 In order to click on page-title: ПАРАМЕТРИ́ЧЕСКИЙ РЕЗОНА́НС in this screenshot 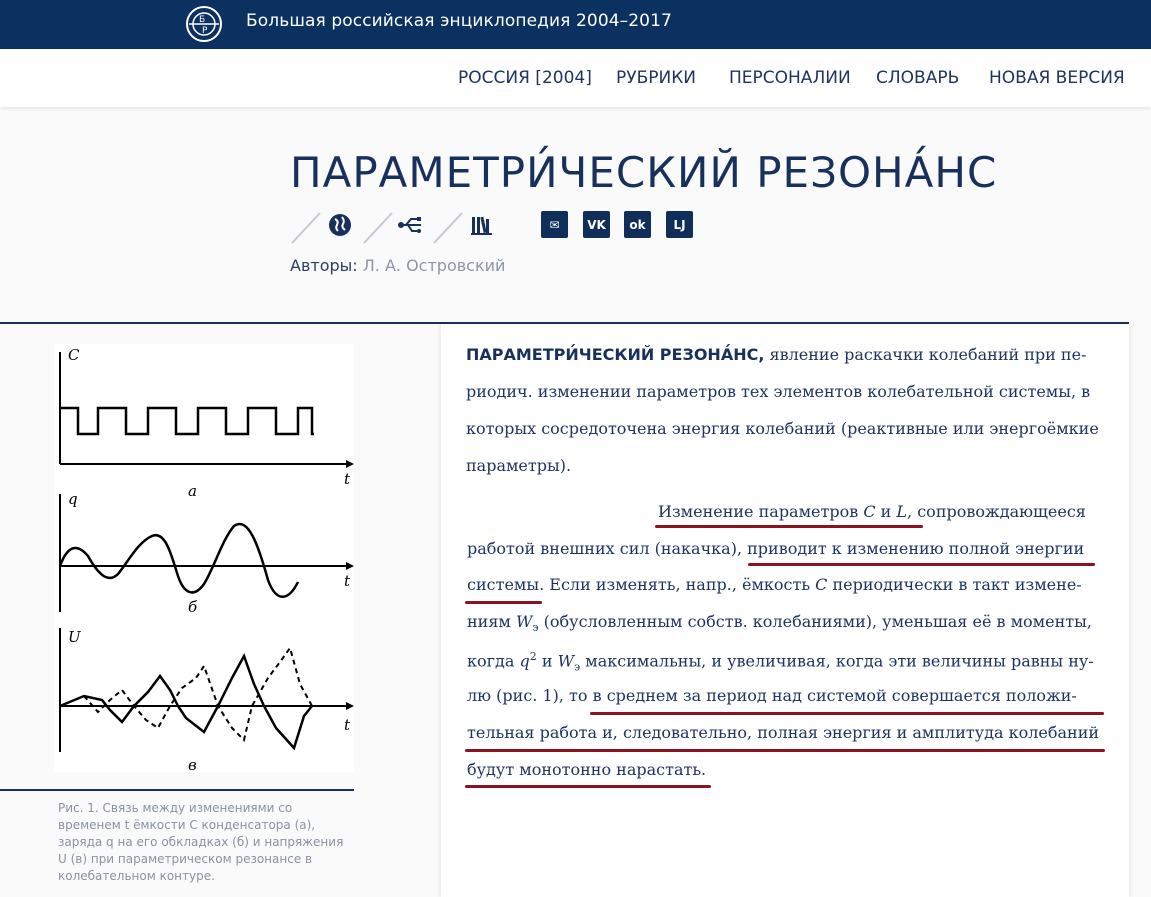, I will do `click(644, 172)`.